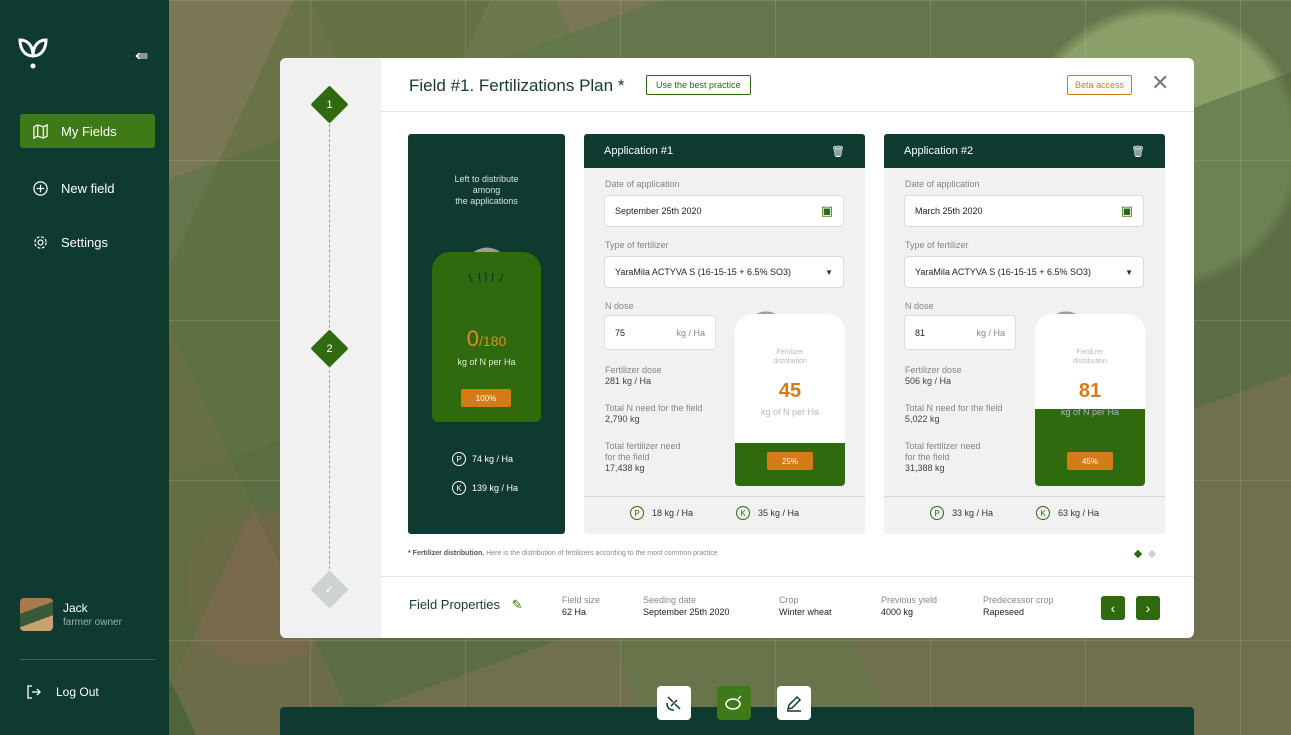  I want to click on spread-lines-icon, so click(486, 277).